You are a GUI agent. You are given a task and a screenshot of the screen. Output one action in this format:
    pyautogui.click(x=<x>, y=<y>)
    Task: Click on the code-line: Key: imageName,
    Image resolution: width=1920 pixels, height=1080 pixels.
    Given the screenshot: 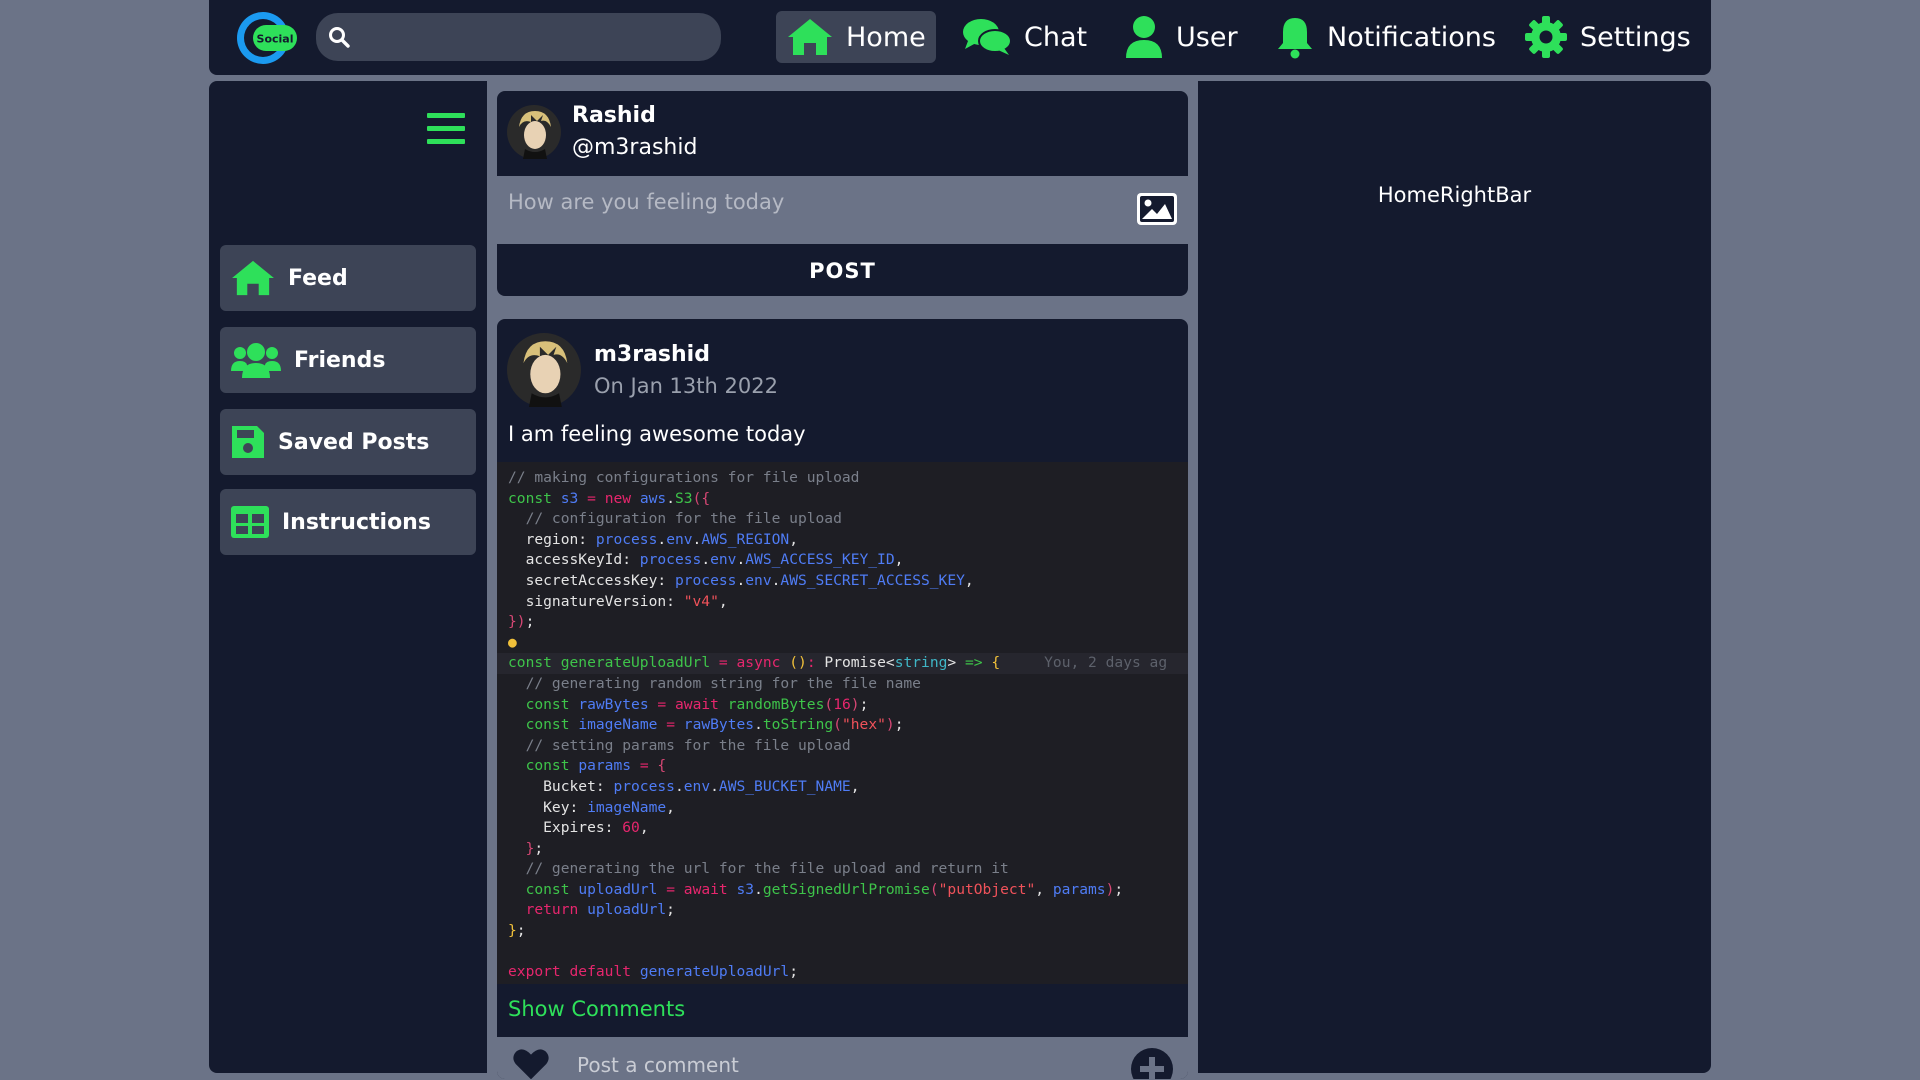 What is the action you would take?
    pyautogui.click(x=591, y=807)
    